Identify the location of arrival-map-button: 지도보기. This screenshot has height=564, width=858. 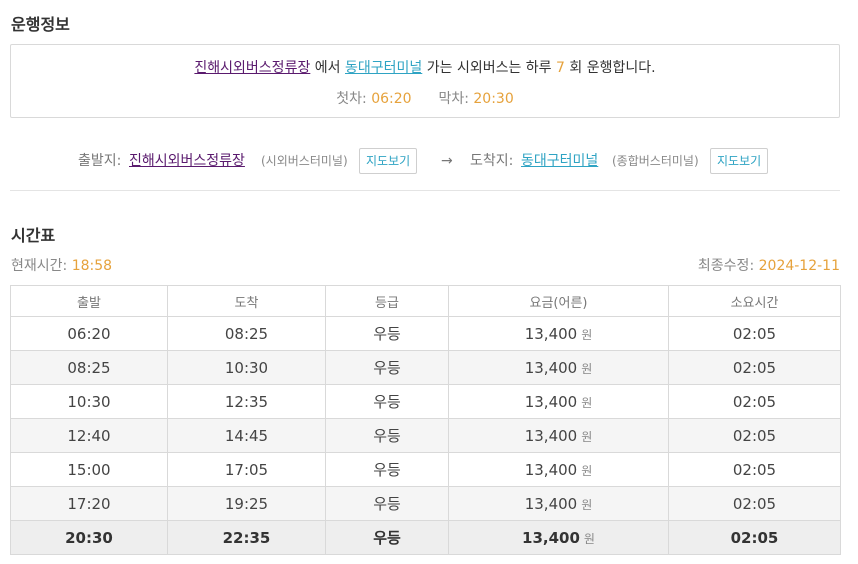
(739, 161).